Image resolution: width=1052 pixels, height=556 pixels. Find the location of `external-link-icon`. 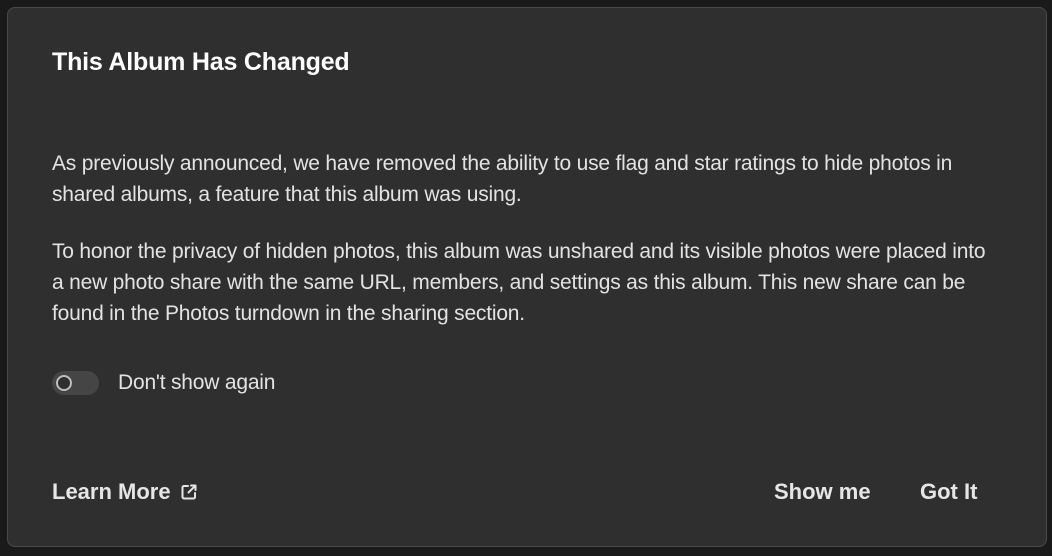

external-link-icon is located at coordinates (189, 492).